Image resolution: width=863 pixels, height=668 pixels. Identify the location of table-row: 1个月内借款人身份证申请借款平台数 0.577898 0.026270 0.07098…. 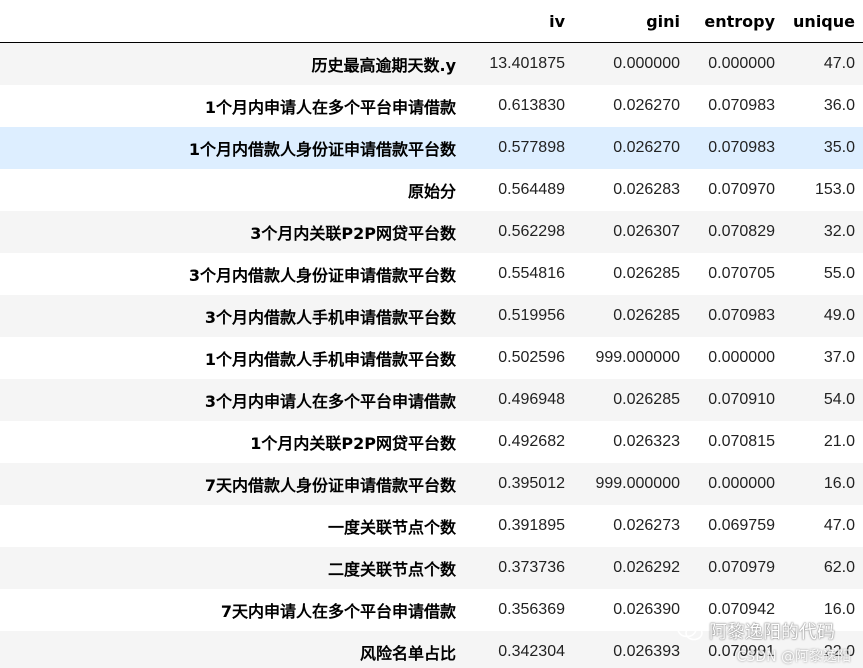
(431, 147).